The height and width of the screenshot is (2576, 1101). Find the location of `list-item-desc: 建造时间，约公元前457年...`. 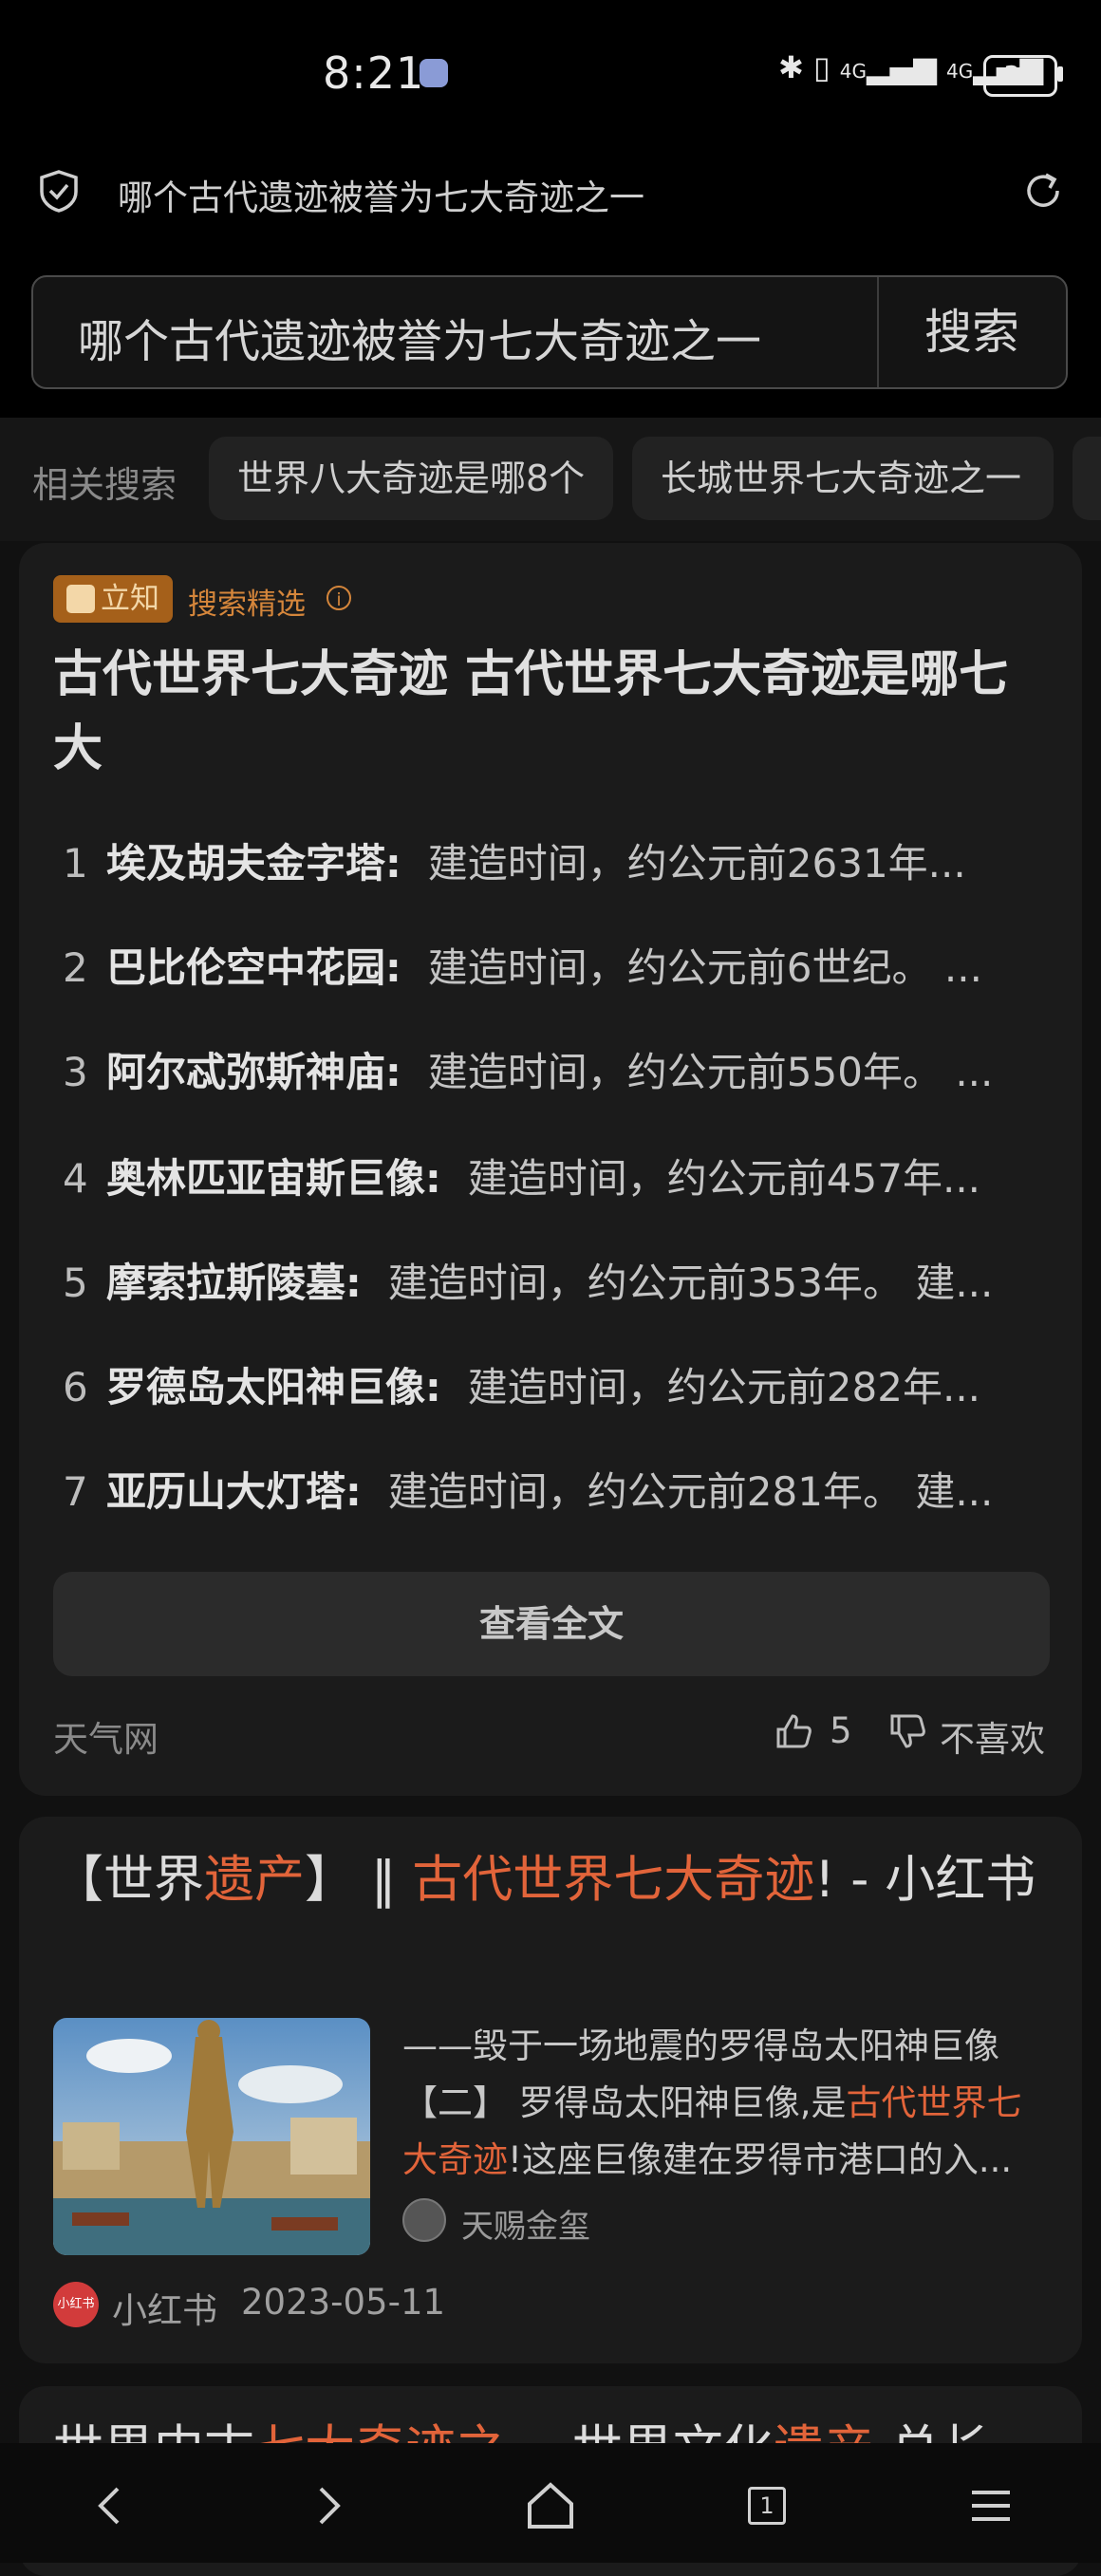

list-item-desc: 建造时间，约公元前457年... is located at coordinates (724, 1179).